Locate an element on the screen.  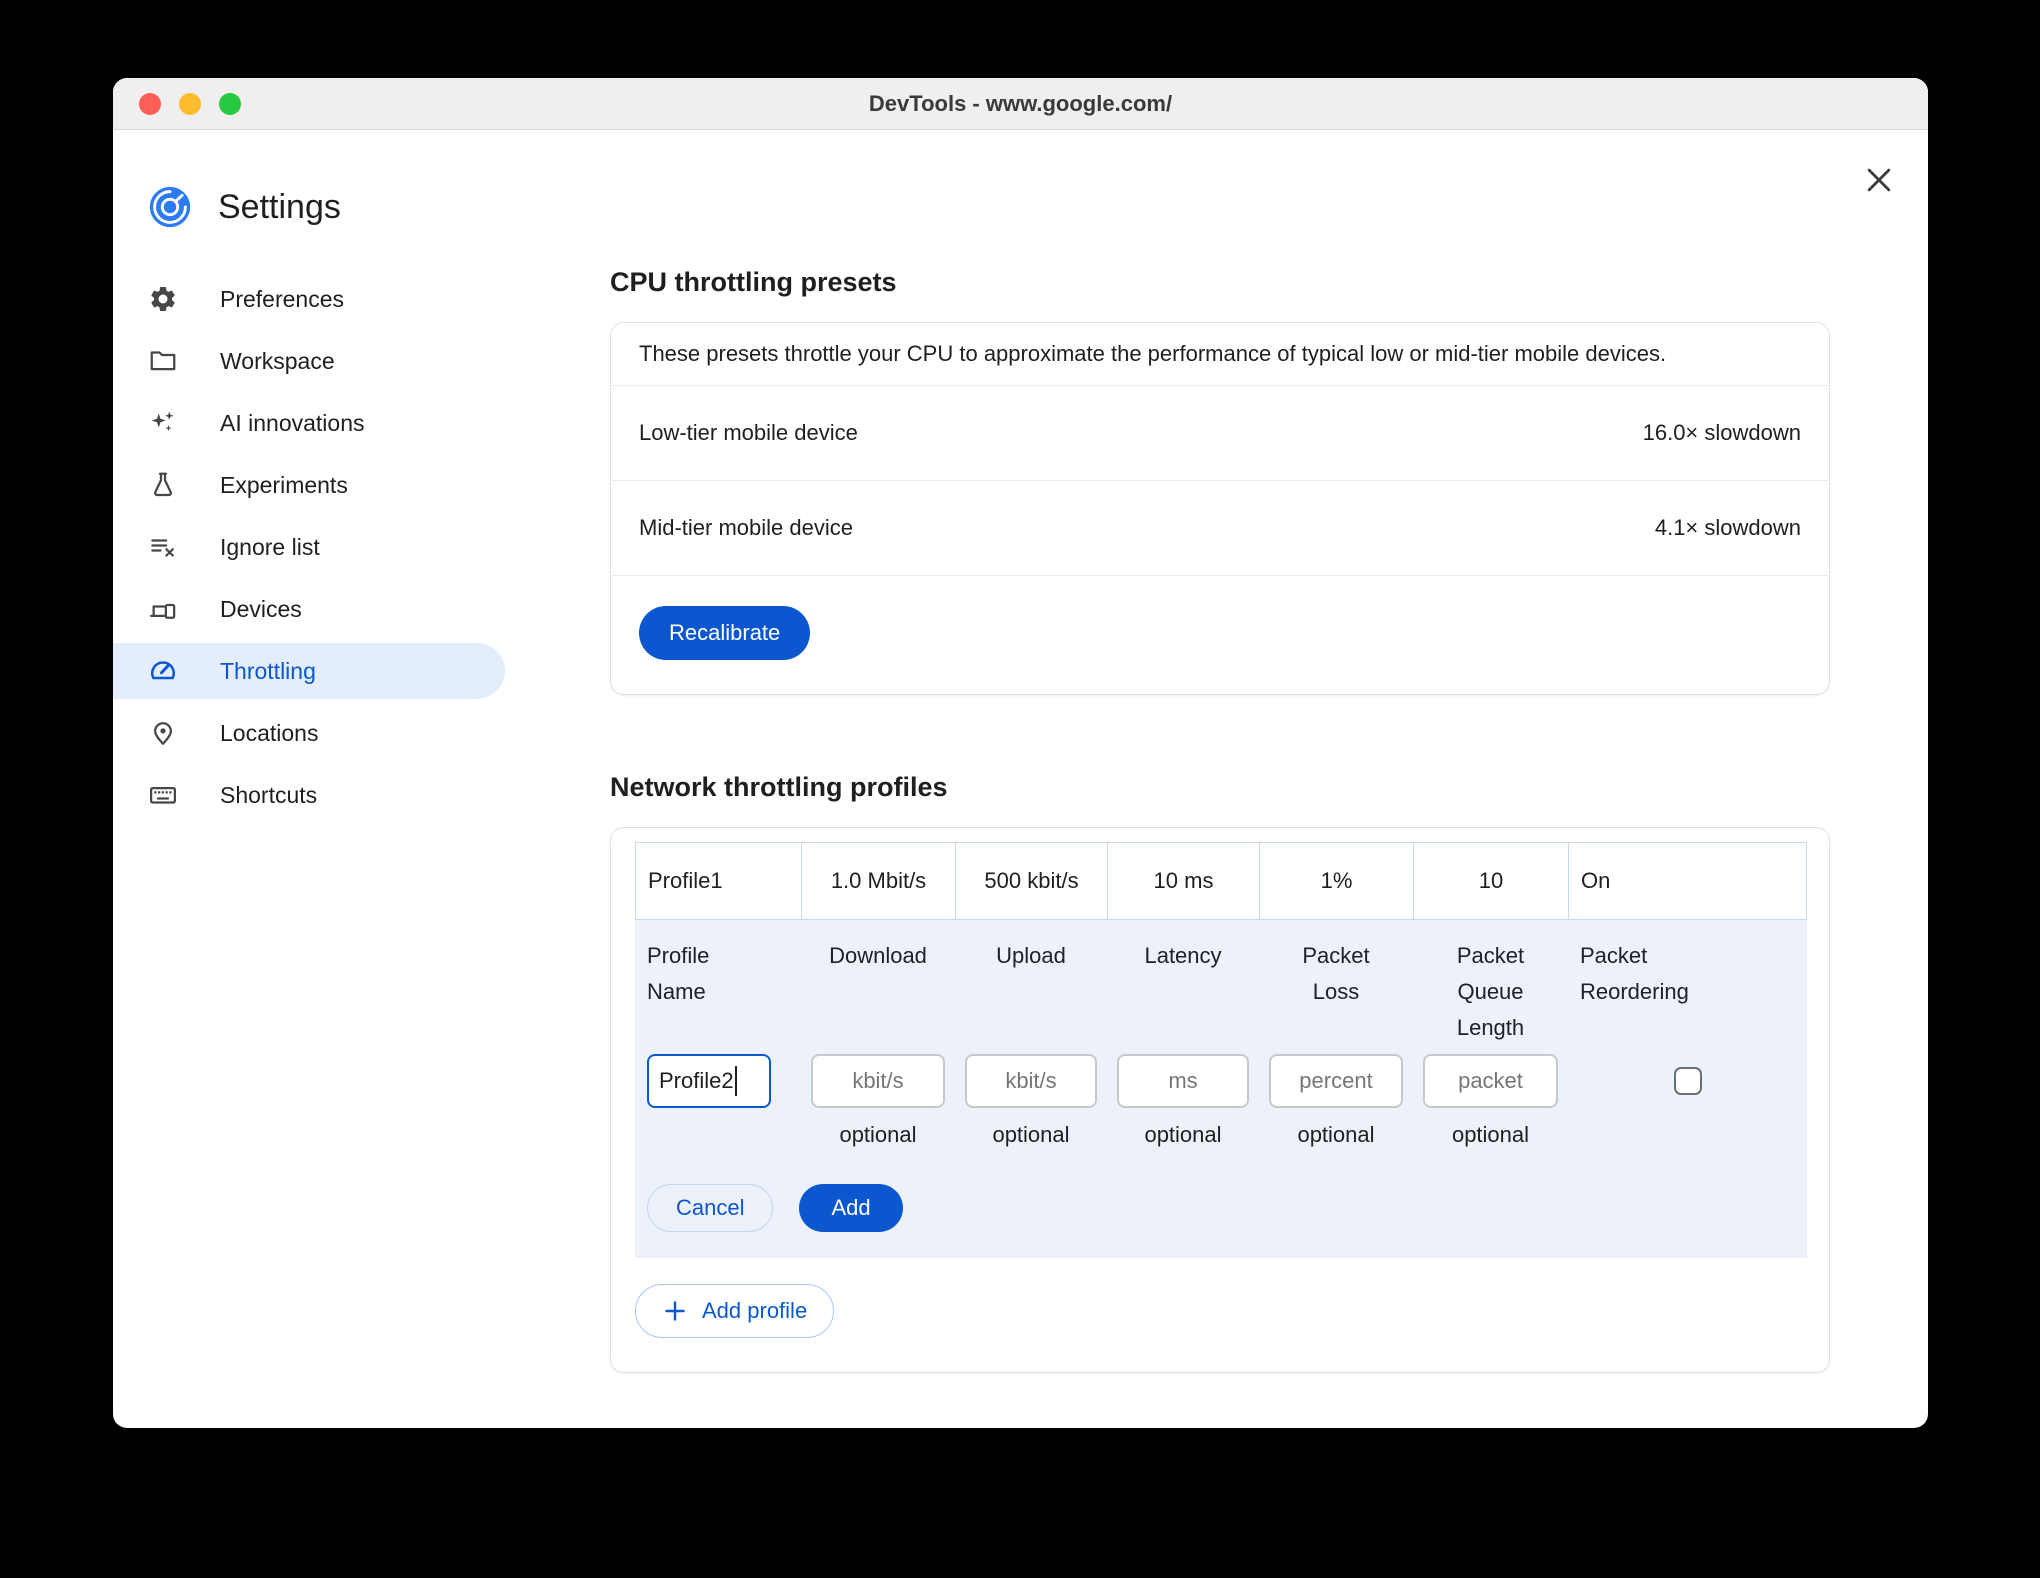
profile-name-input: Profile2 is located at coordinates (709, 1081).